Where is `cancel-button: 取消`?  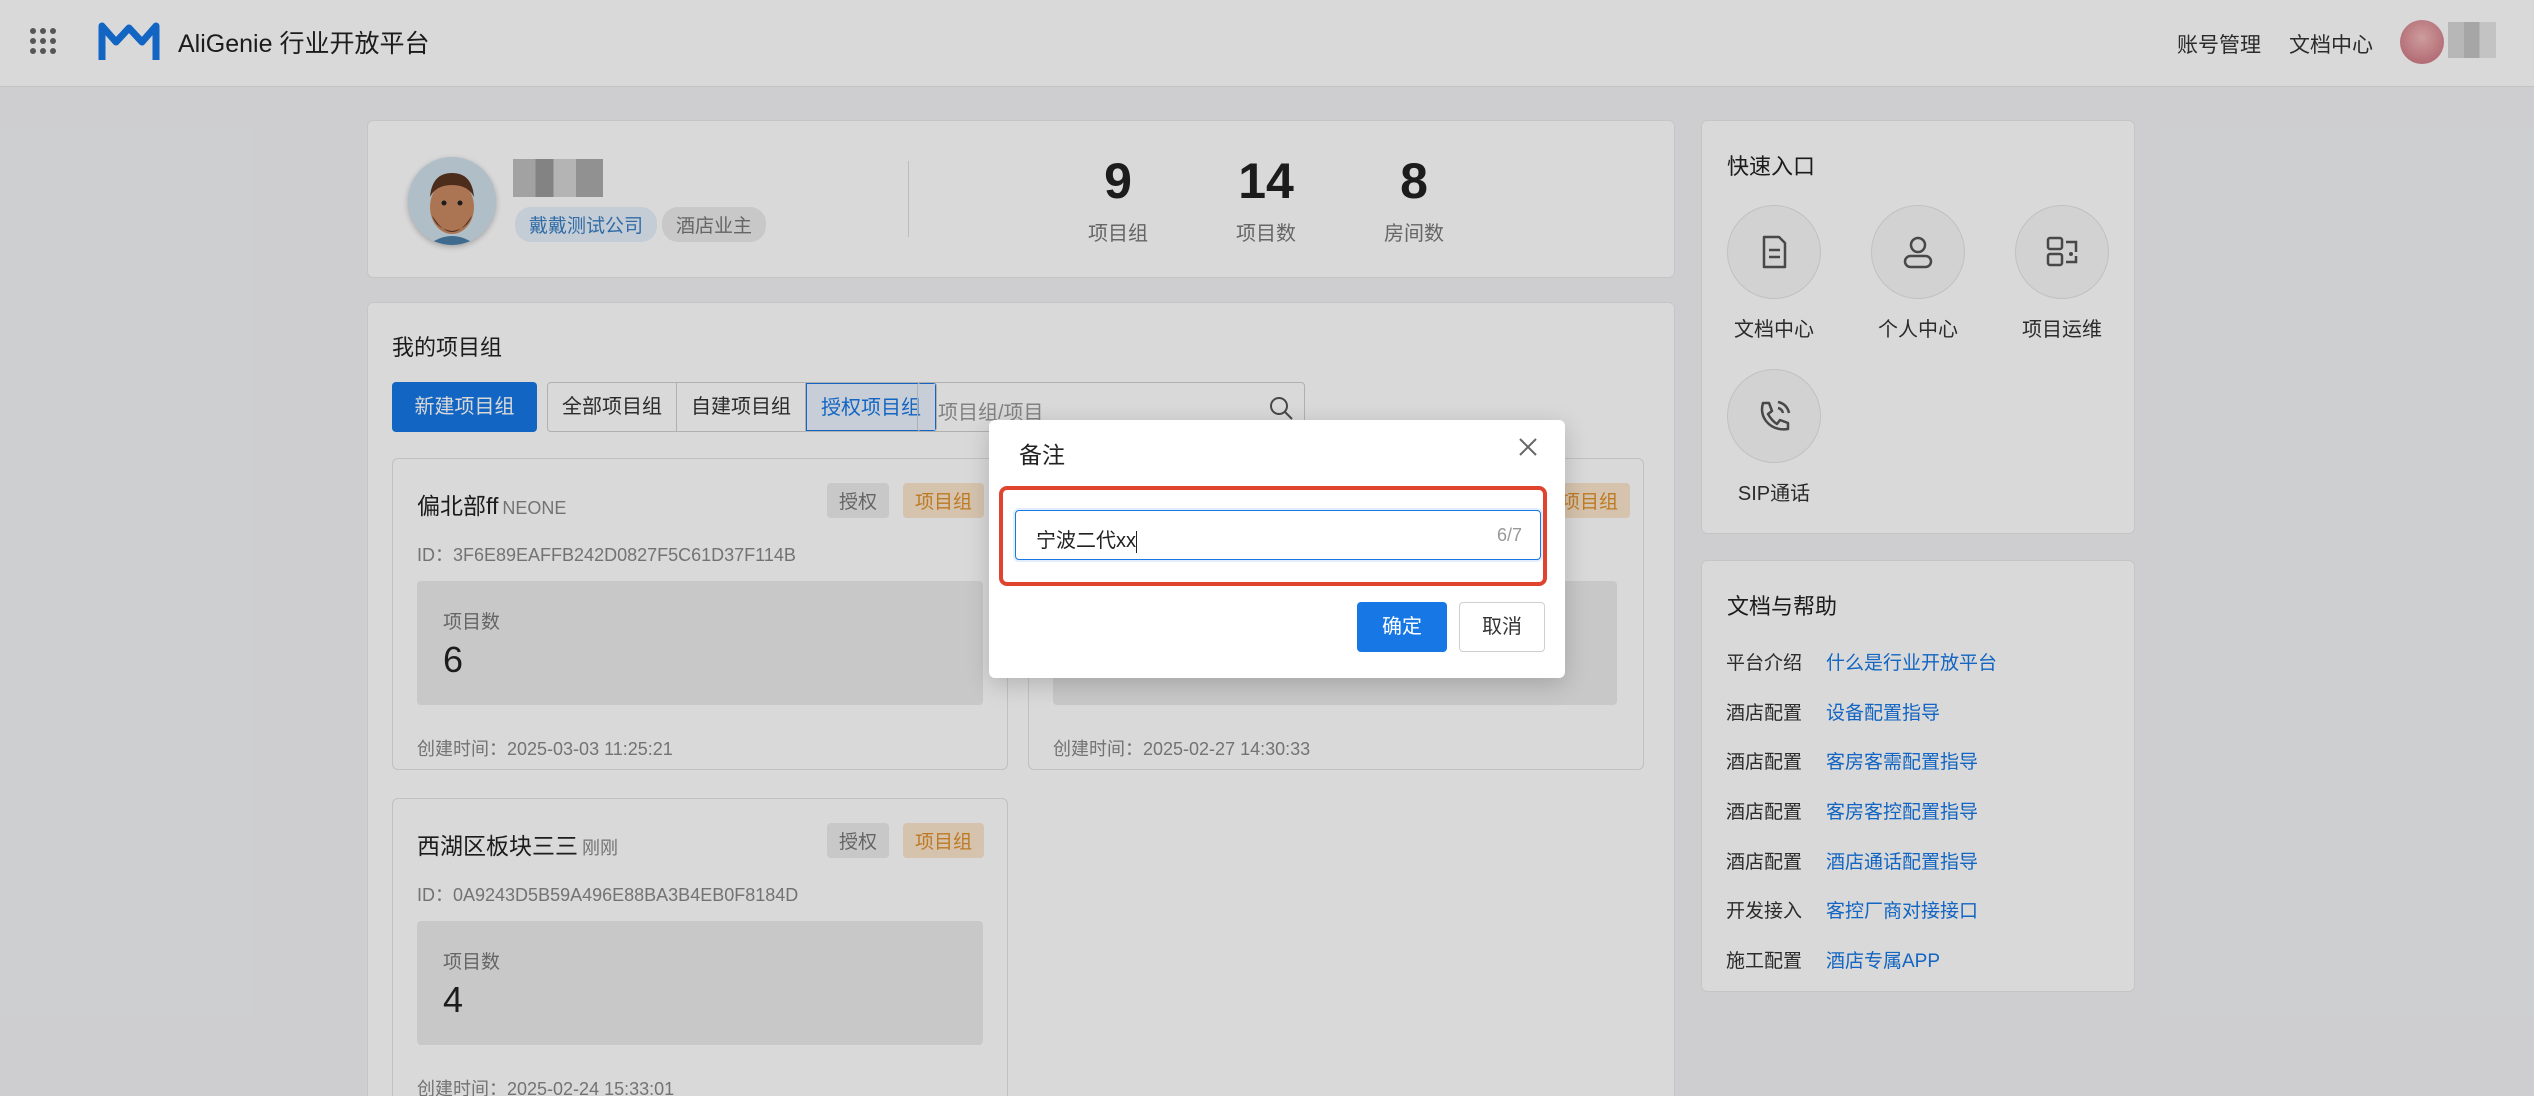 cancel-button: 取消 is located at coordinates (1502, 627).